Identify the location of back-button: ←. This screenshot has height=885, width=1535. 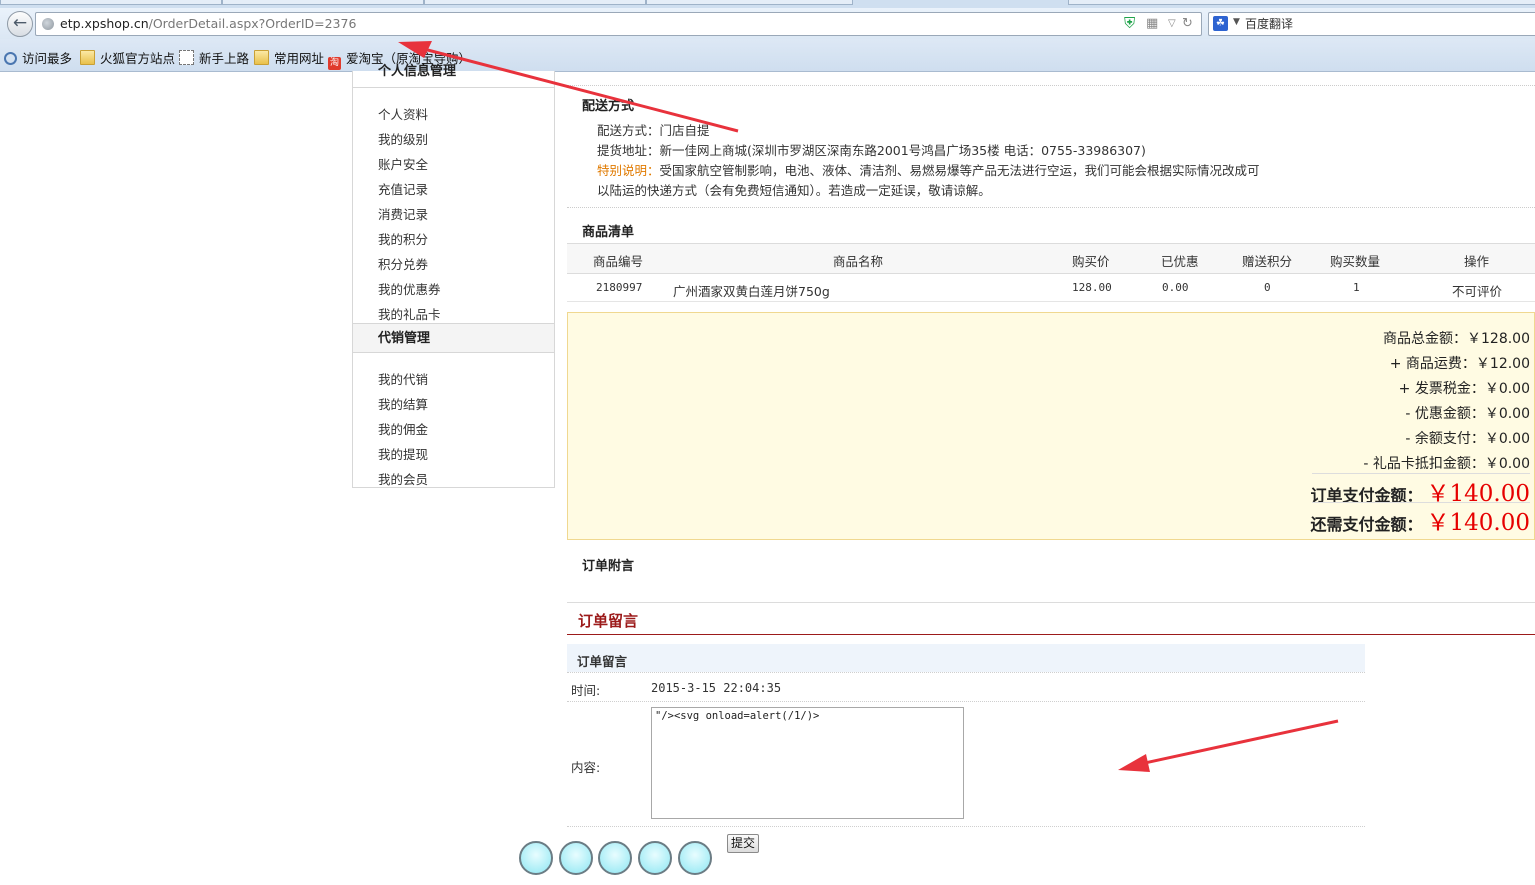
(20, 24).